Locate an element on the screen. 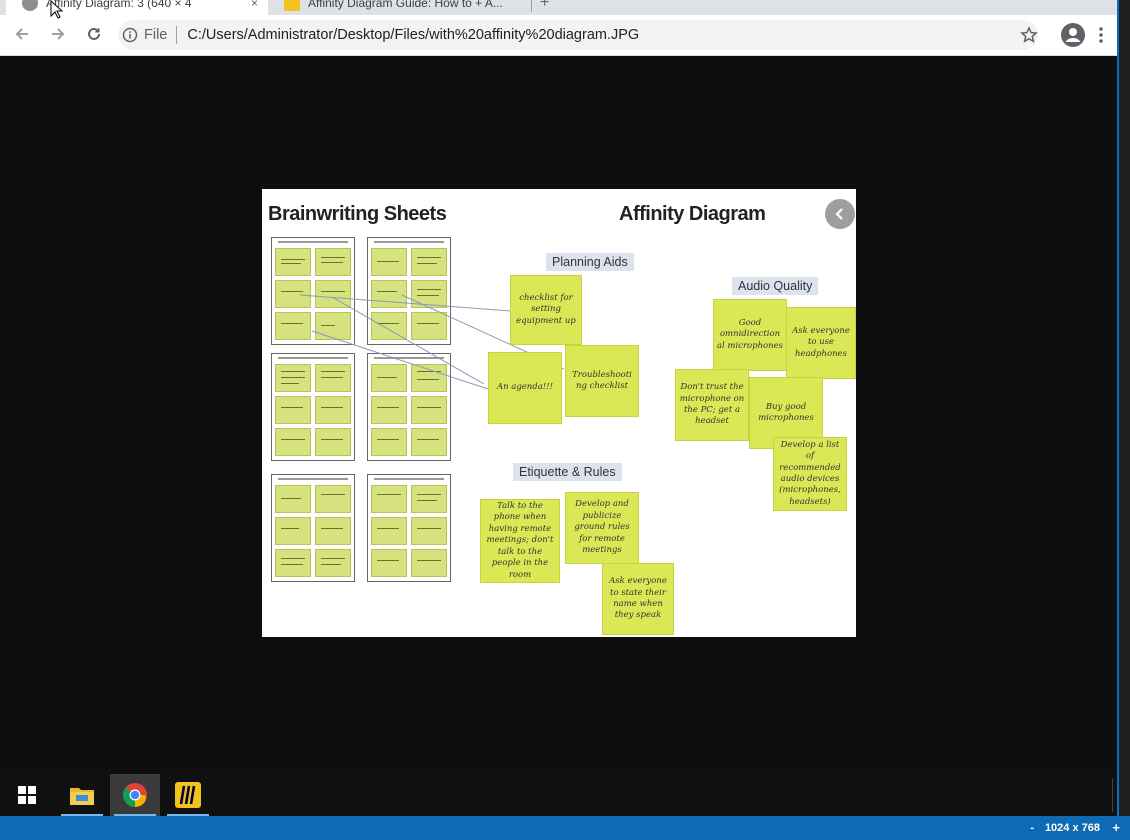 The width and height of the screenshot is (1130, 840). new-tab-button: + is located at coordinates (544, 6).